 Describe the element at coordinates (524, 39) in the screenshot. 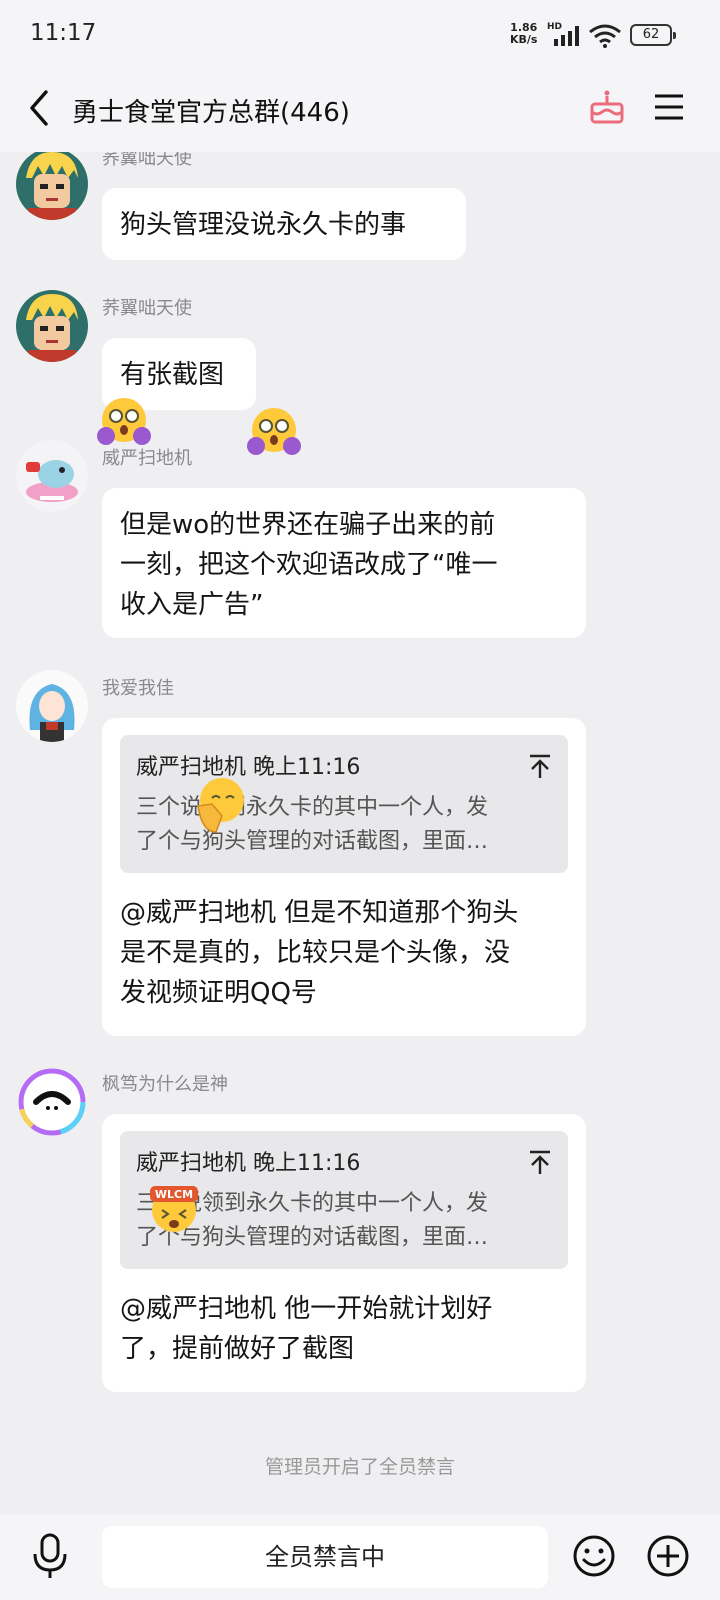

I see `network-speed-unit: KB/s` at that location.